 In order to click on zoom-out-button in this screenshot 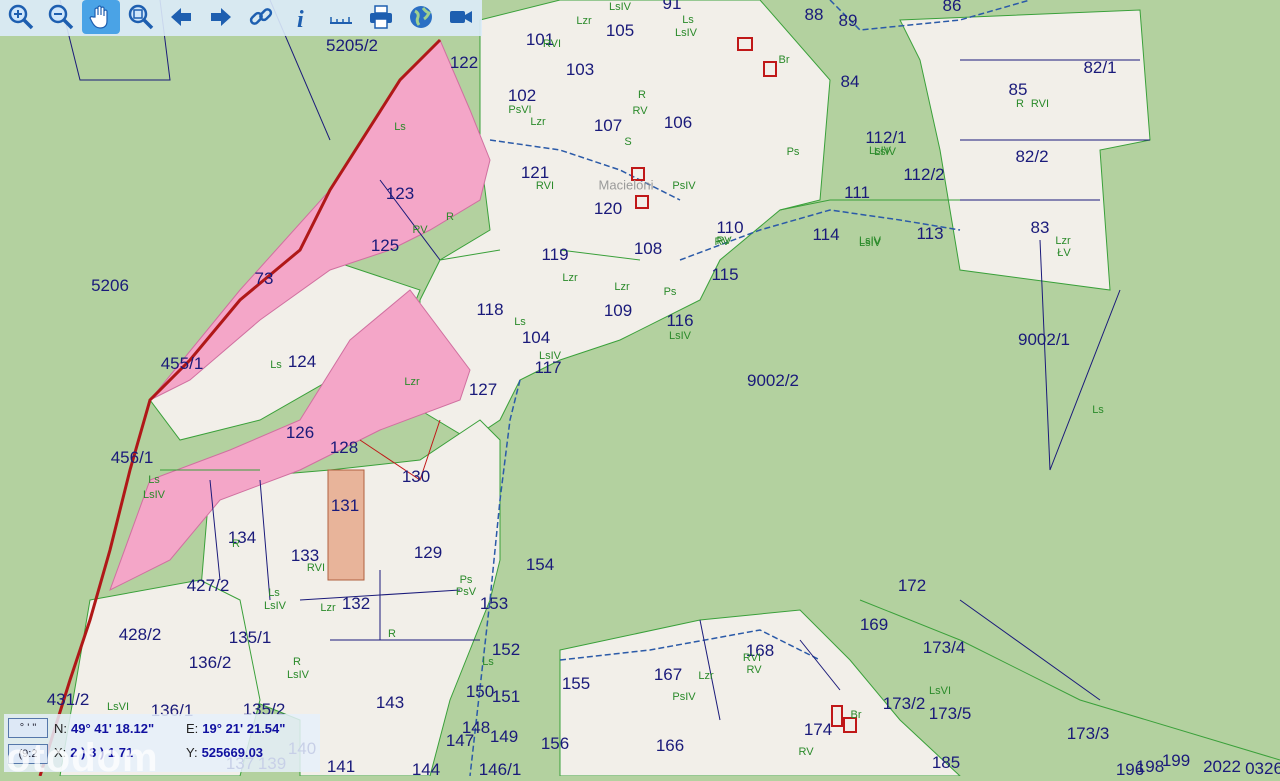, I will do `click(61, 17)`.